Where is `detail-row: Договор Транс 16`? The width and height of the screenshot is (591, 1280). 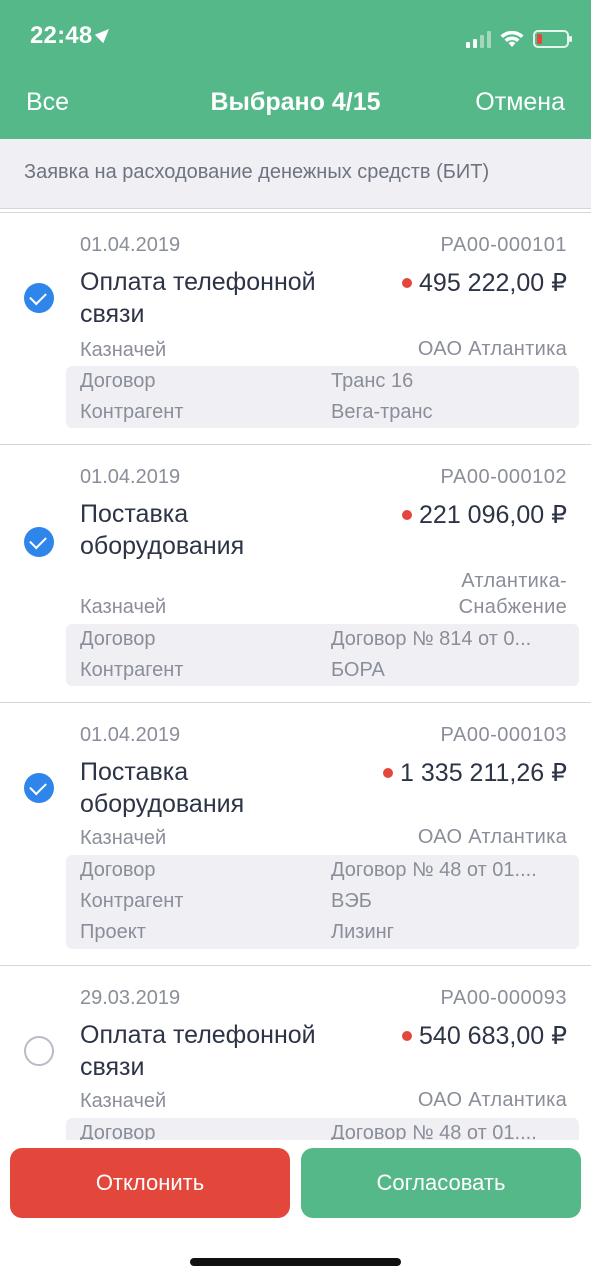
detail-row: Договор Транс 16 is located at coordinates (322, 381).